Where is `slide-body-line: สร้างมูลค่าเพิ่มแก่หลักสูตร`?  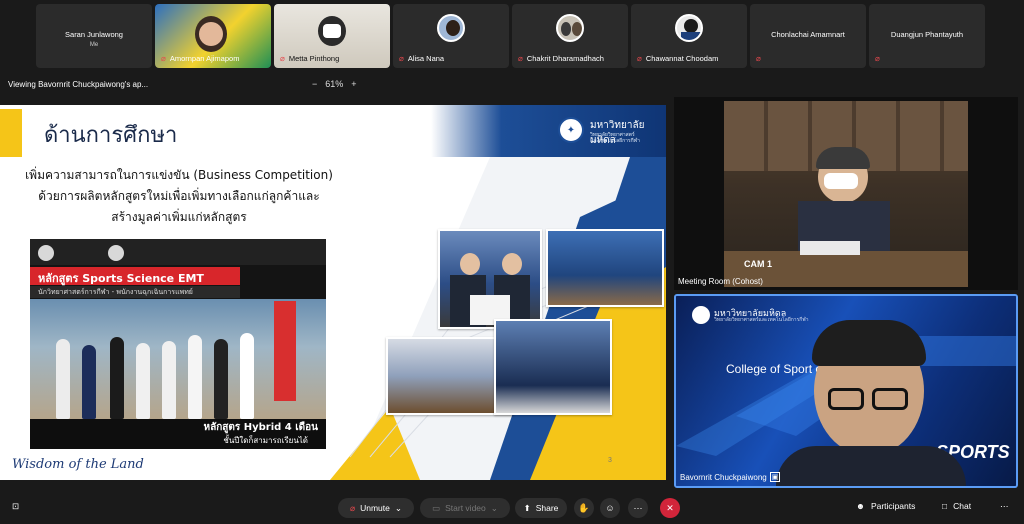
slide-body-line: สร้างมูลค่าเพิ่มแก่หลักสูตร is located at coordinates (179, 217).